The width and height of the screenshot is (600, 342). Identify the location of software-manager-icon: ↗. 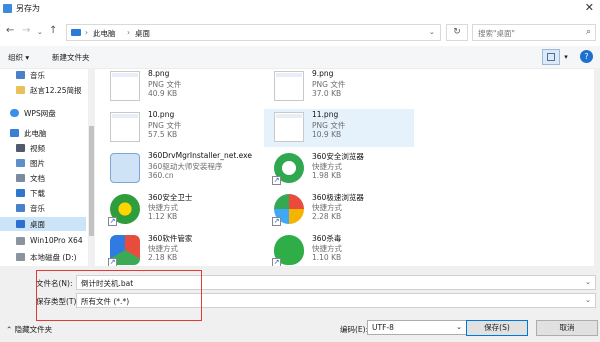
(124, 250).